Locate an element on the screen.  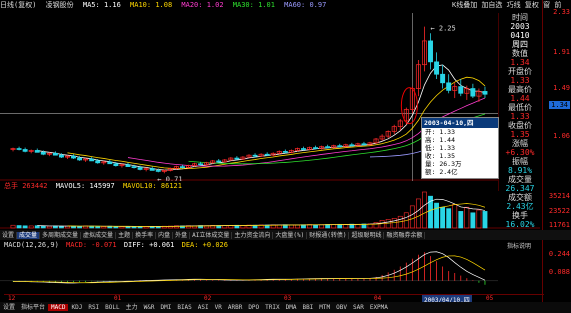
indicator-tab: 融资融券余额 is located at coordinates (405, 235).